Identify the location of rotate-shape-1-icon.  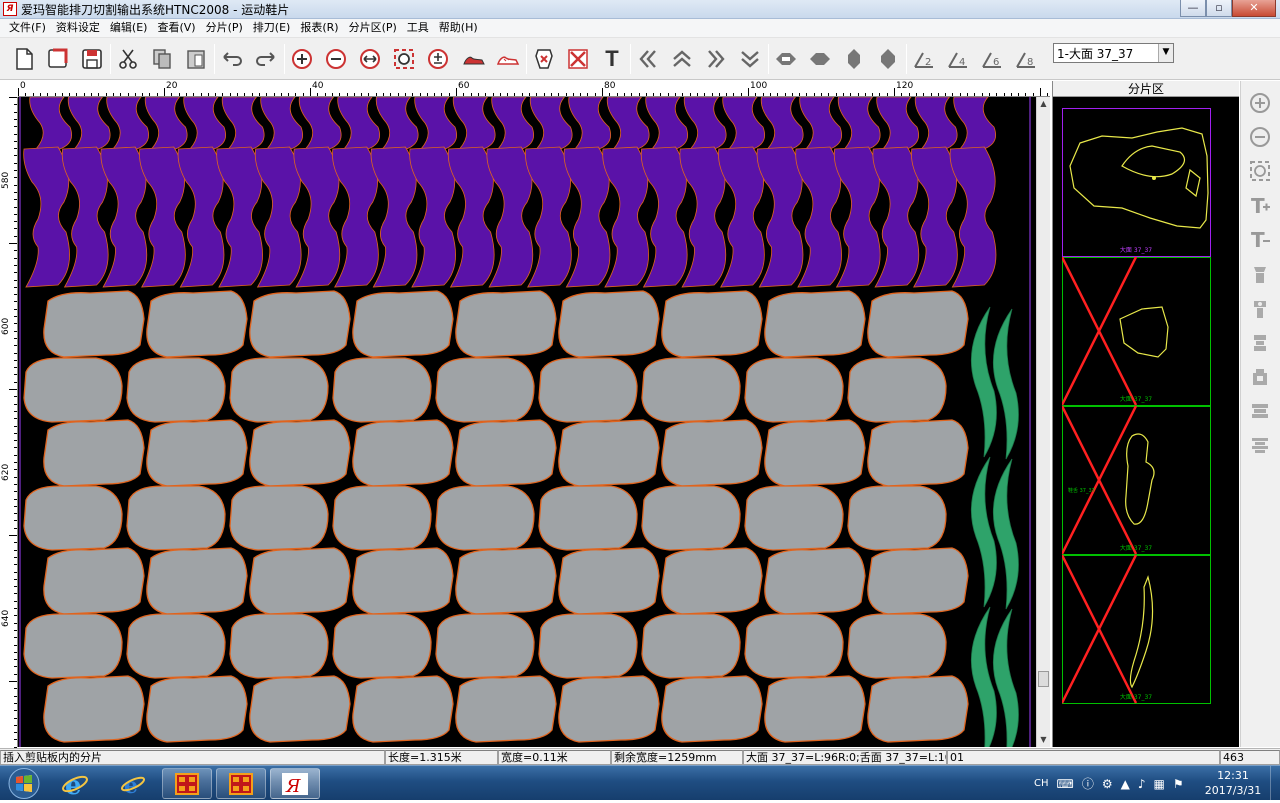
(786, 59).